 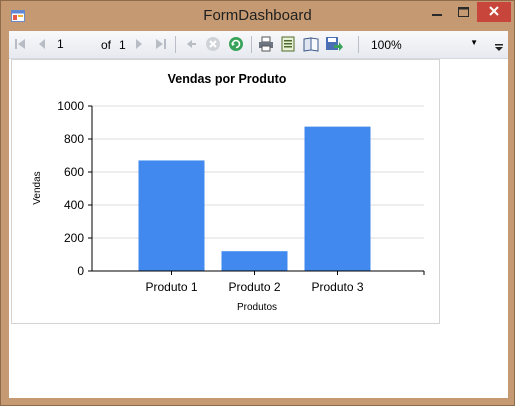 I want to click on stop-icon, so click(x=213, y=44).